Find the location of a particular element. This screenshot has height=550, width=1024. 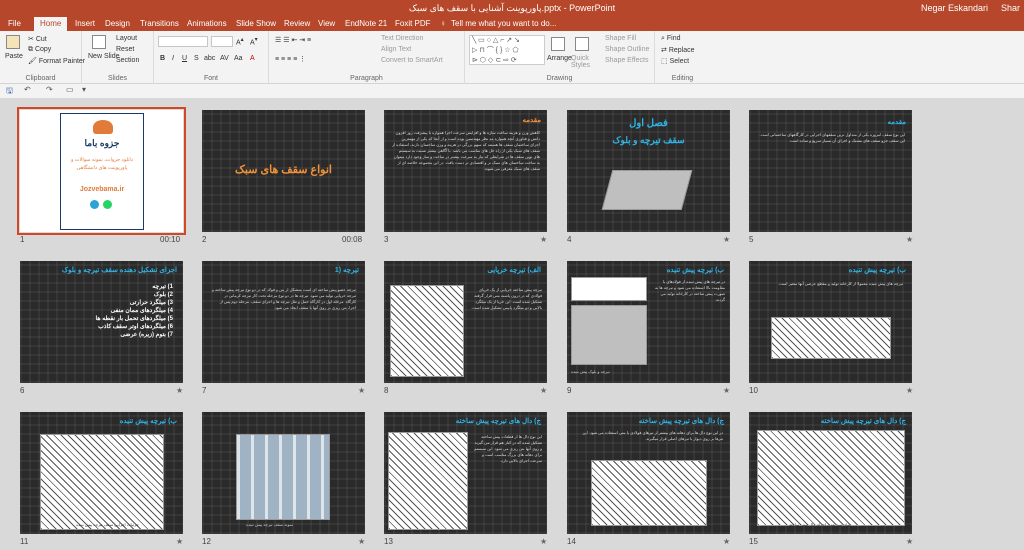

arrange-button: Arrange is located at coordinates (559, 58).